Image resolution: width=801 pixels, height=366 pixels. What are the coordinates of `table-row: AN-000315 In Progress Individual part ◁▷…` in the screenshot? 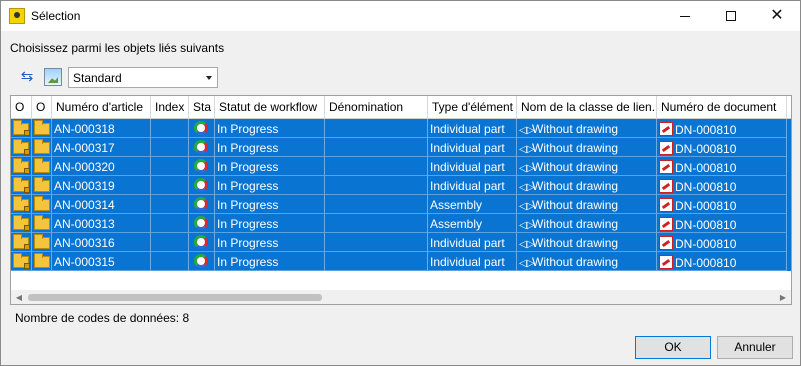 It's located at (401, 261).